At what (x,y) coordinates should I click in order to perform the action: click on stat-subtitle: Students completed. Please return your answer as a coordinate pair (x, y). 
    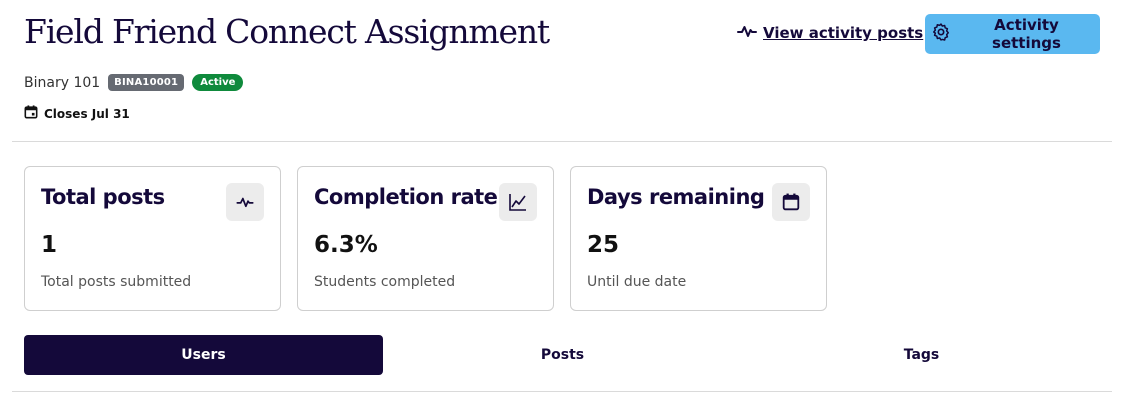
    Looking at the image, I should click on (385, 282).